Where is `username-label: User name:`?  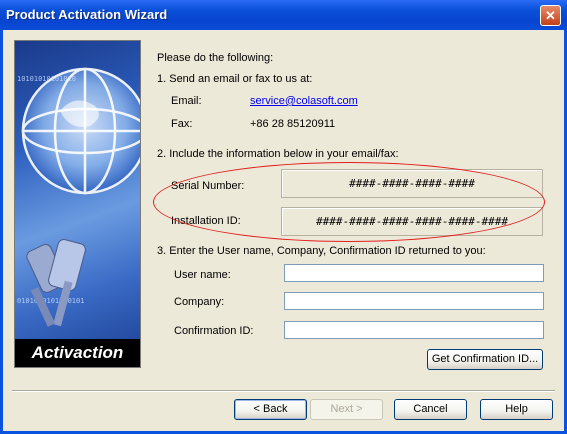
username-label: User name: is located at coordinates (202, 275).